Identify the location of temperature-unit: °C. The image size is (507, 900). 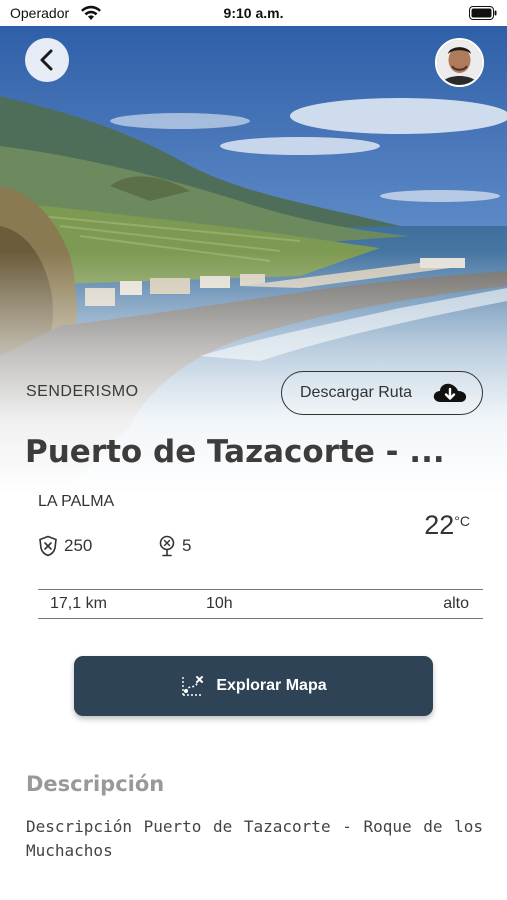
(462, 521).